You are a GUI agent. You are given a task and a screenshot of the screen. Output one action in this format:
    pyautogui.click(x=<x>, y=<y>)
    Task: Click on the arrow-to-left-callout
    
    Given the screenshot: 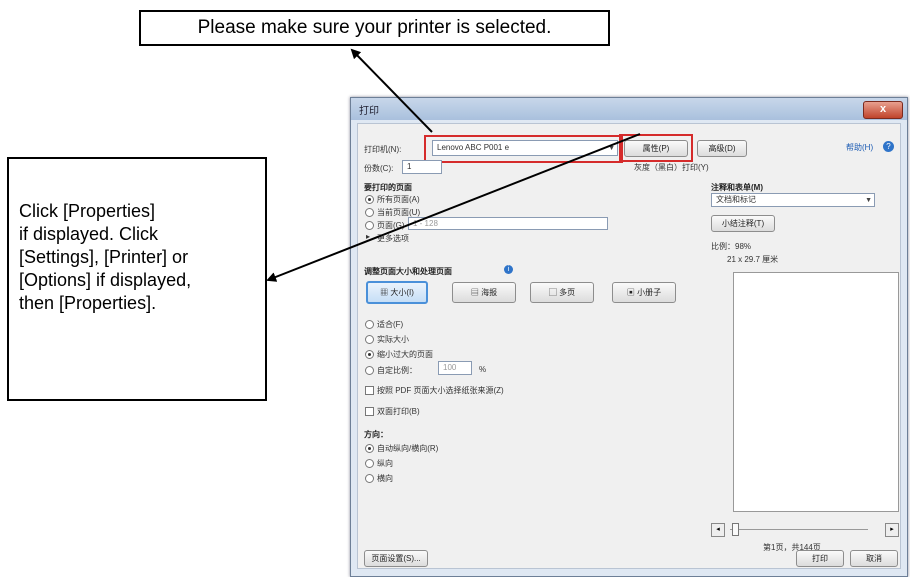 What is the action you would take?
    pyautogui.click(x=453, y=207)
    